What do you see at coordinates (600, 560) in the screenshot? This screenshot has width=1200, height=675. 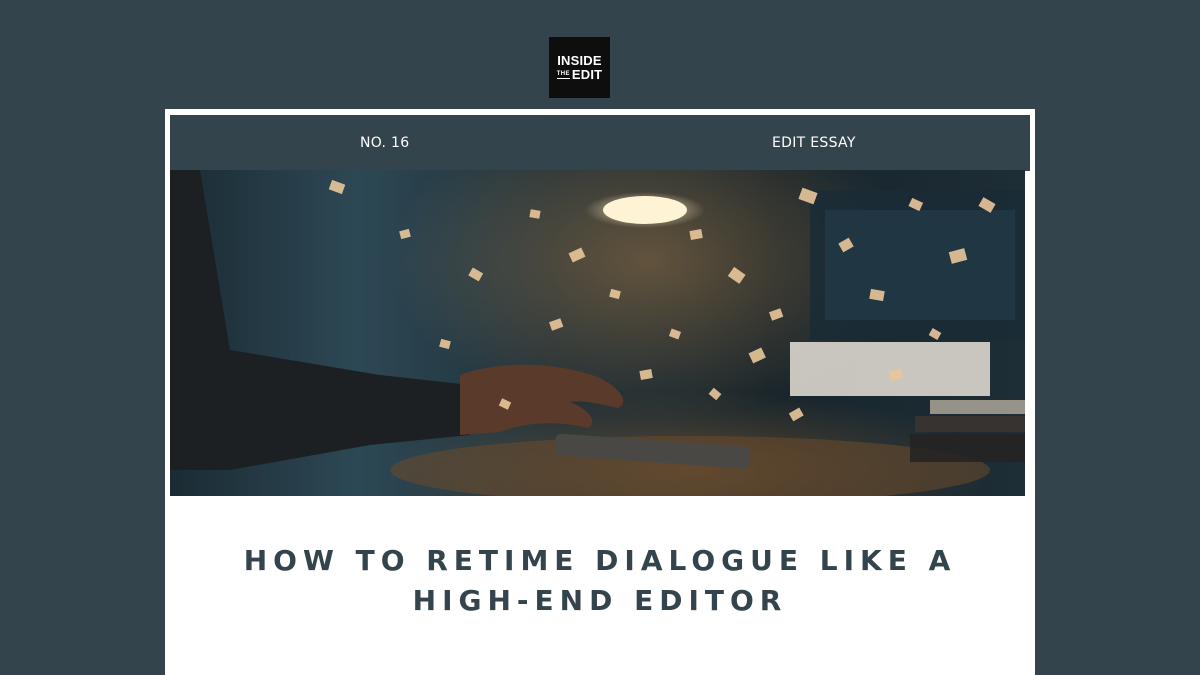 I see `article-title-line1: HOW TO RETIME DIALOGUE LIKE A` at bounding box center [600, 560].